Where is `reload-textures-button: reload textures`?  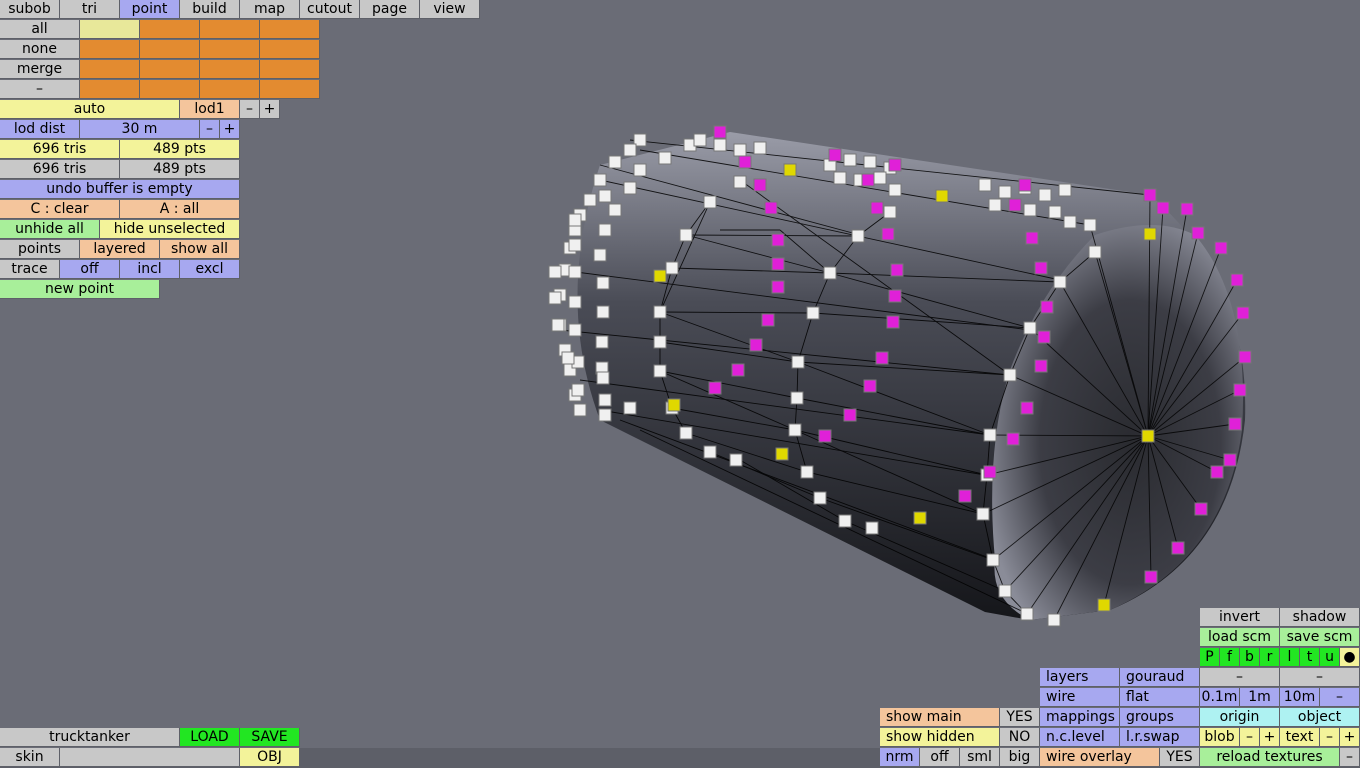
reload-textures-button: reload textures is located at coordinates (1270, 757).